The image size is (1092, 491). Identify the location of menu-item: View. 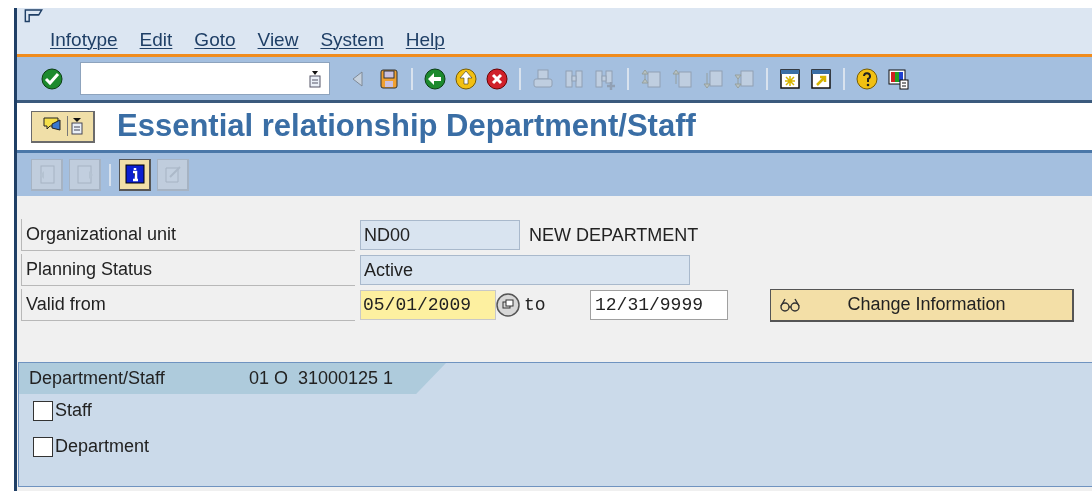
(278, 39).